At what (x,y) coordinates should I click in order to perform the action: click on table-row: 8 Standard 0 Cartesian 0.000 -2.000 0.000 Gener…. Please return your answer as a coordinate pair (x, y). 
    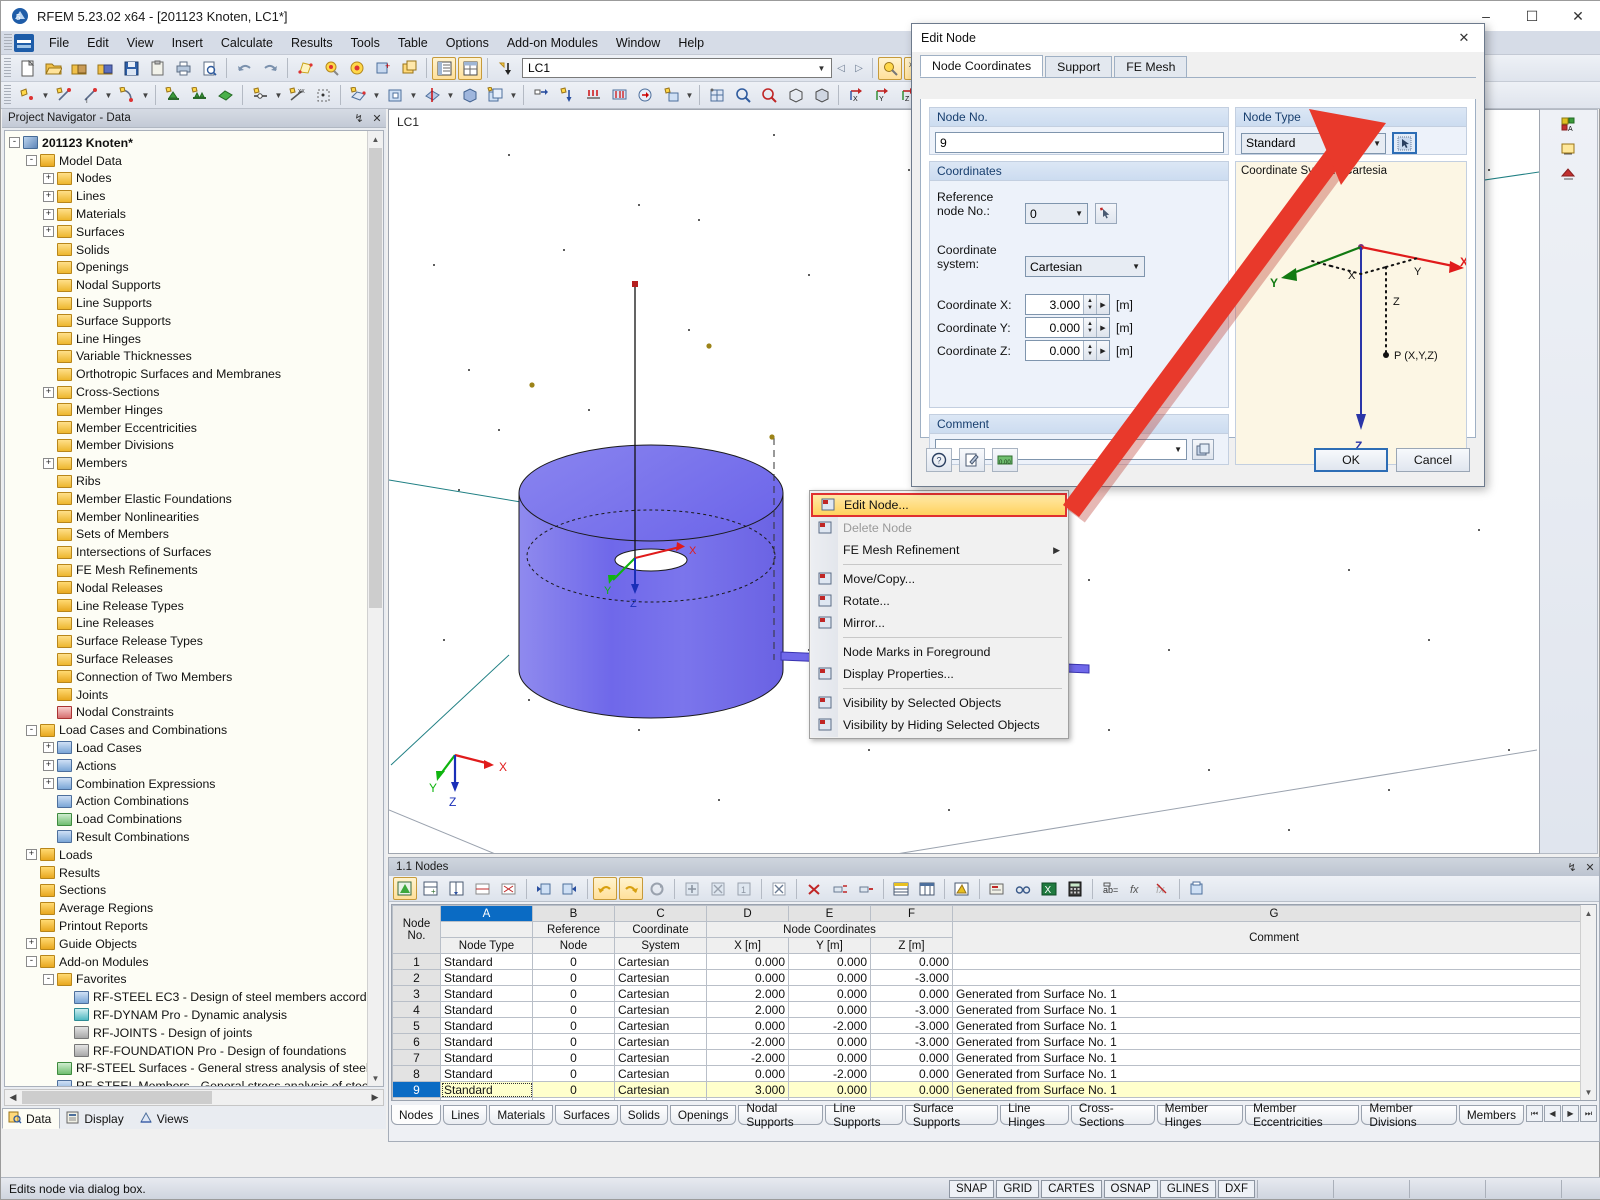
    Looking at the image, I should click on (994, 1073).